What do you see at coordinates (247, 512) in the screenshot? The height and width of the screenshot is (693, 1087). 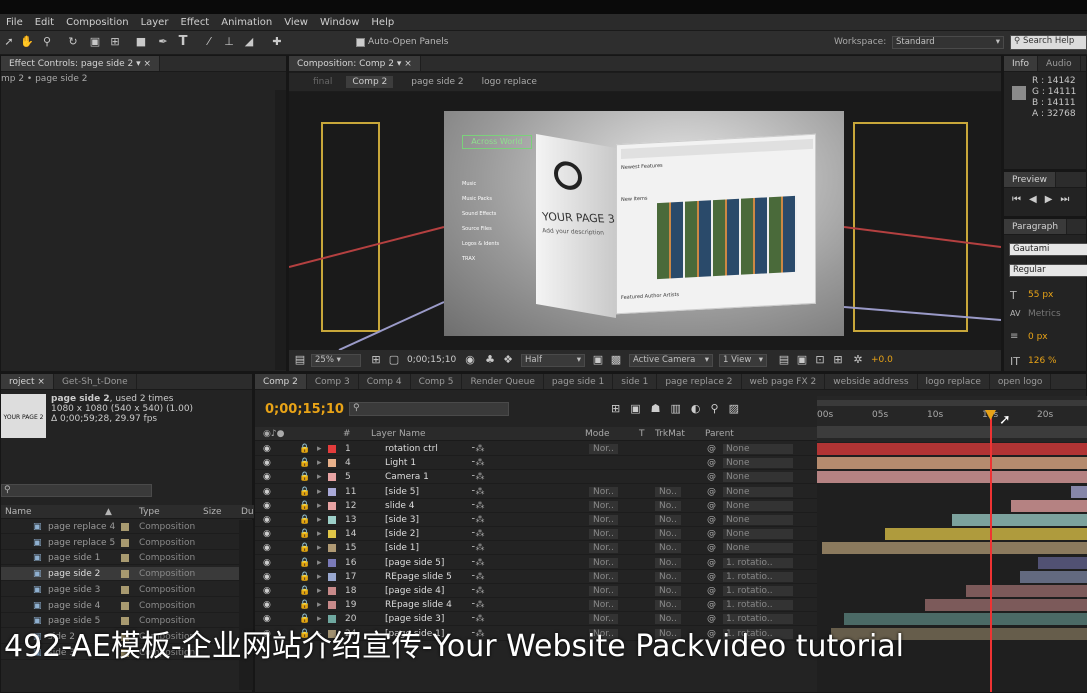 I see `col-du: Du` at bounding box center [247, 512].